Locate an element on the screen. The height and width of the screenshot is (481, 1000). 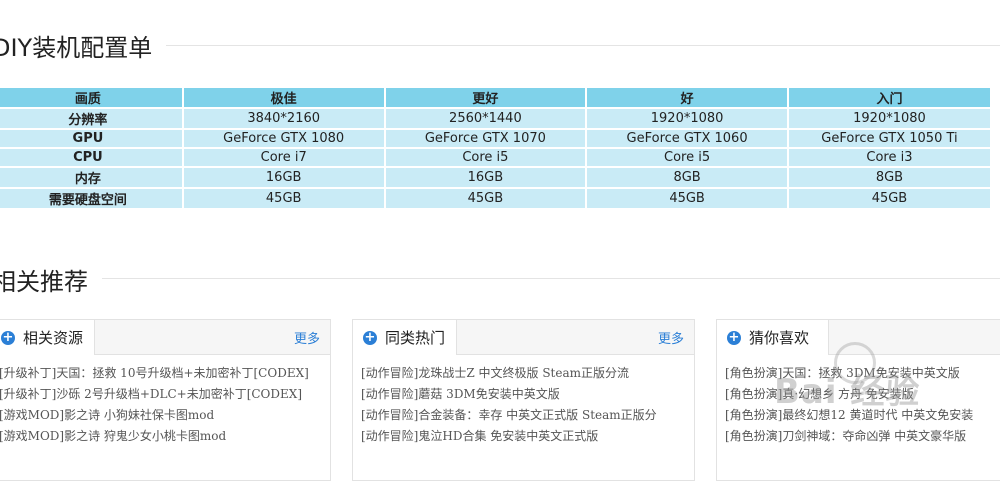
row-label: CPU is located at coordinates (91, 157).